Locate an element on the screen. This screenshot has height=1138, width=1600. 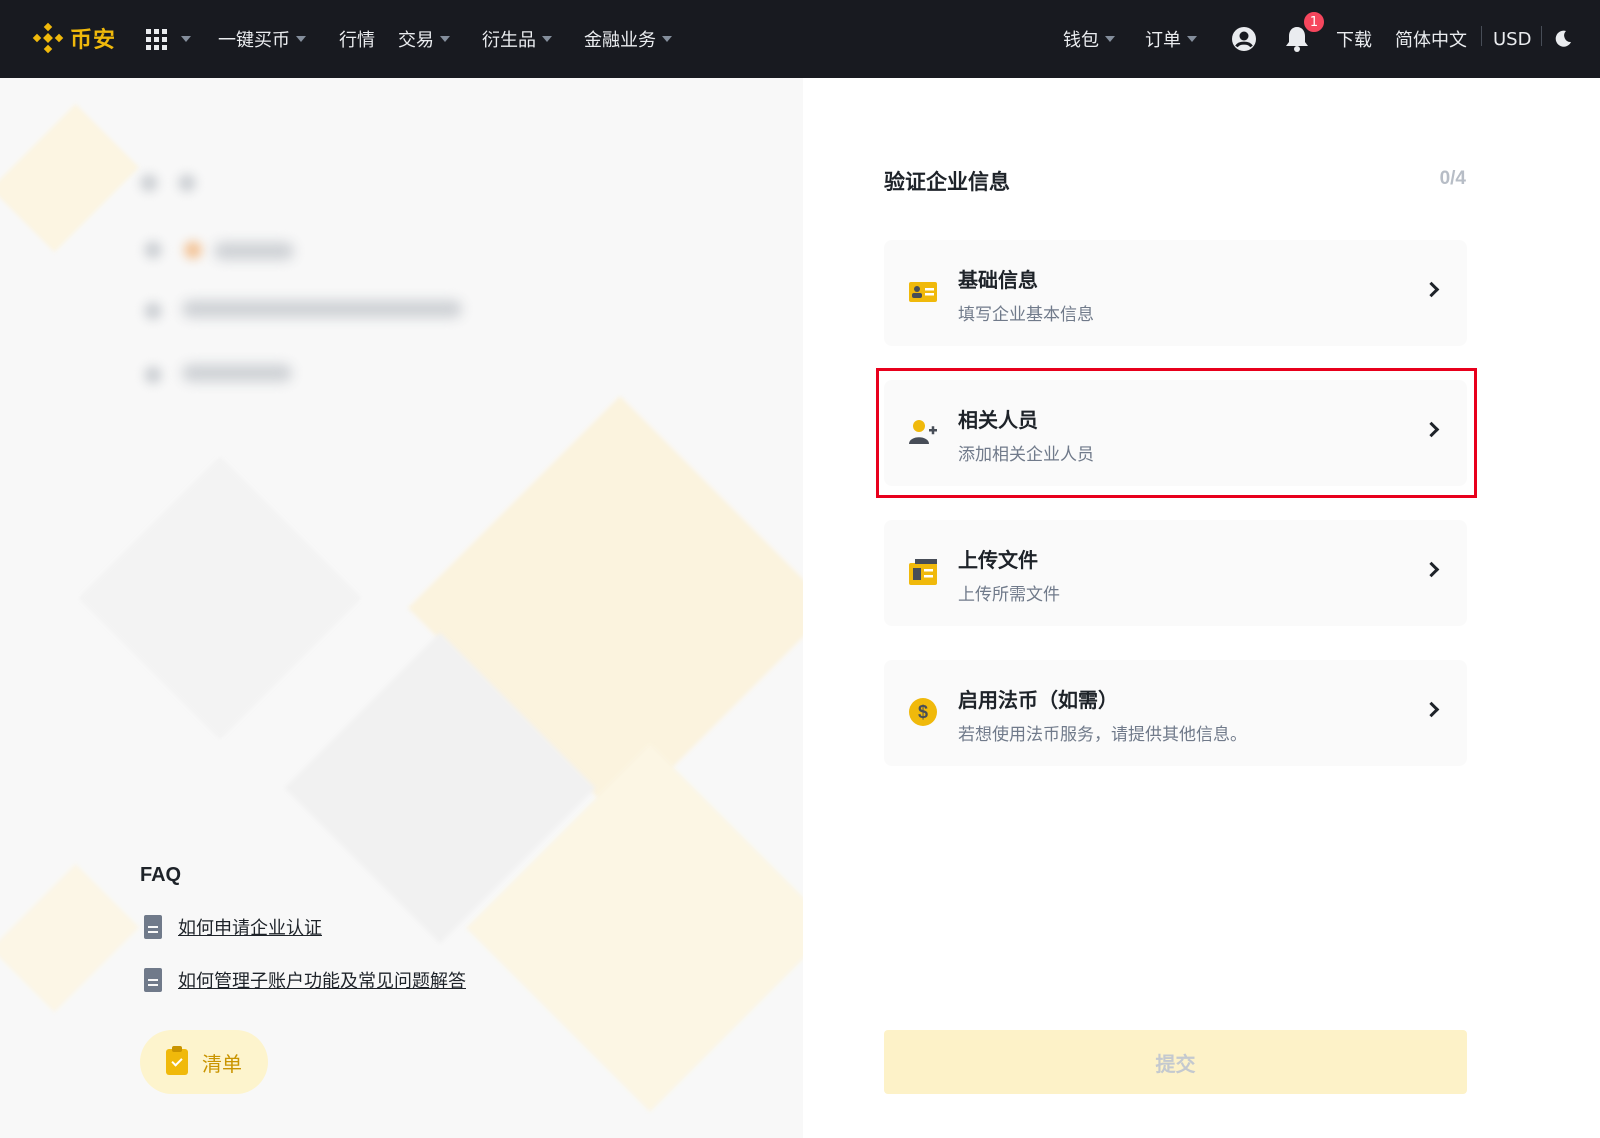
moon-icon is located at coordinates (1563, 38).